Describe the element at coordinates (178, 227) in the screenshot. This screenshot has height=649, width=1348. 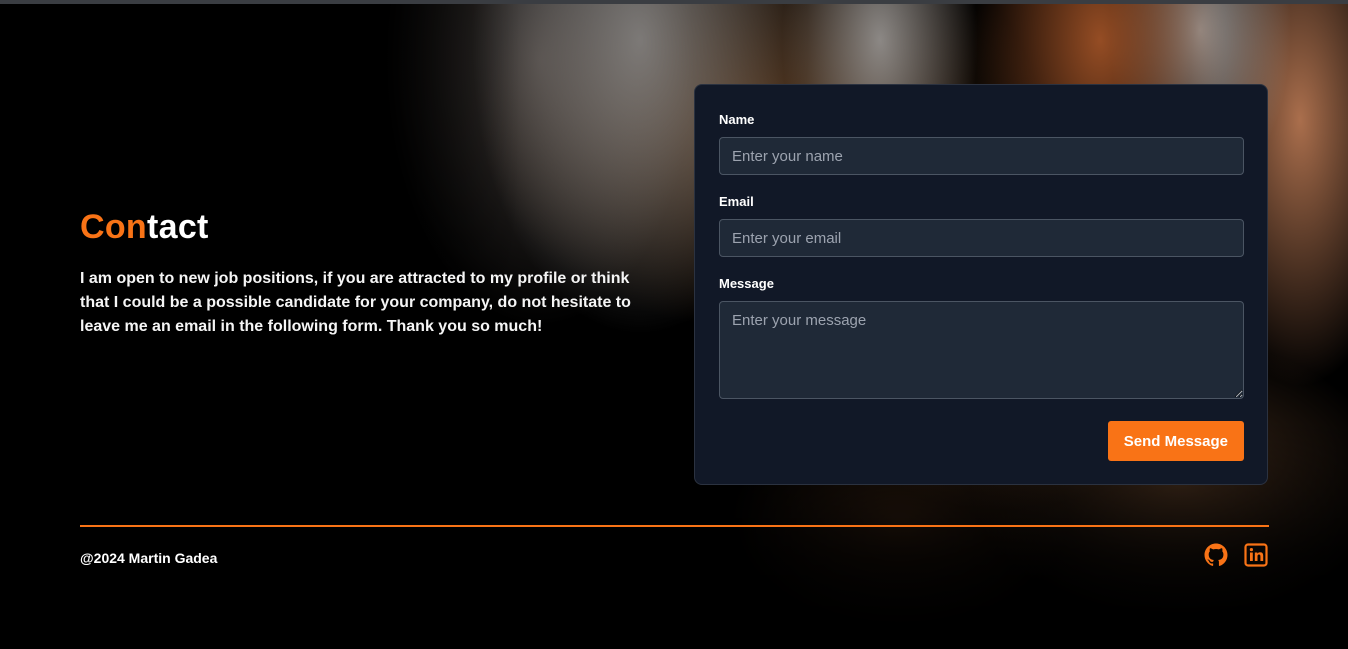
I see `contact-title-rest: tact` at that location.